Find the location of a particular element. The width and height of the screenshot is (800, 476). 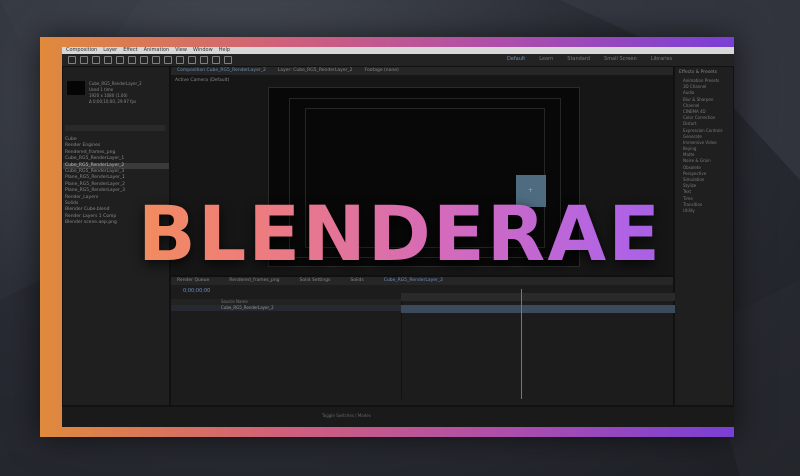

toggle-switches-modes: Toggle Switches / Modes is located at coordinates (346, 415).